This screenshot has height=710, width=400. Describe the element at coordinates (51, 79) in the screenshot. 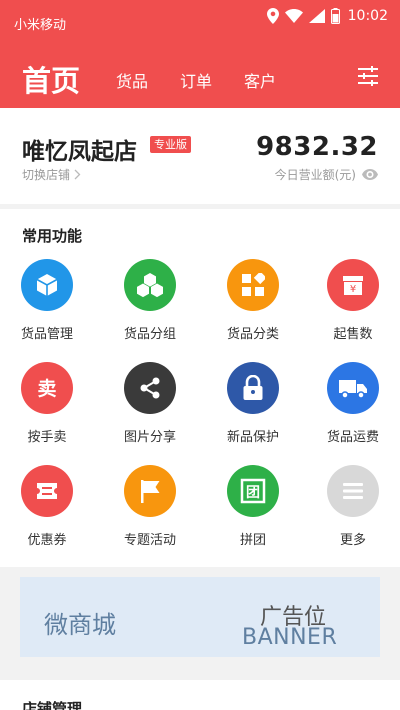

I see `nav-home: 首页` at that location.